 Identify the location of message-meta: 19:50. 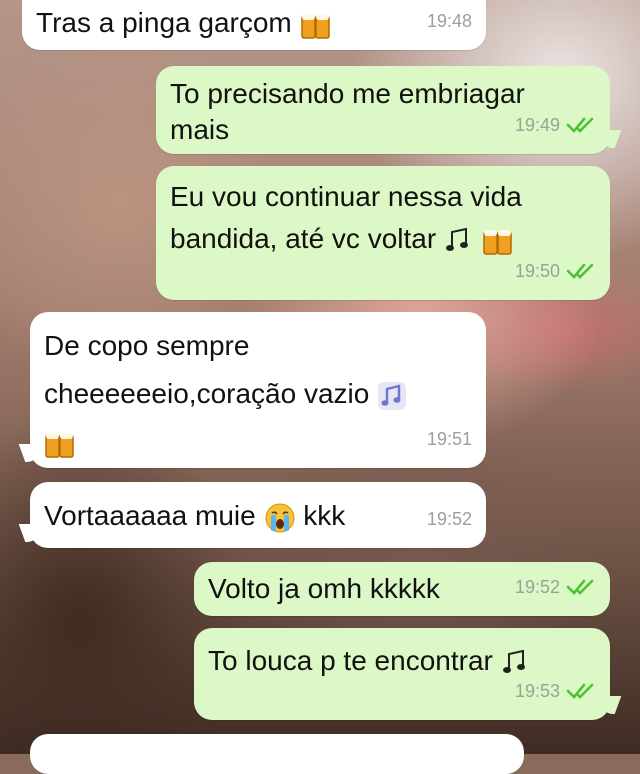
(555, 271).